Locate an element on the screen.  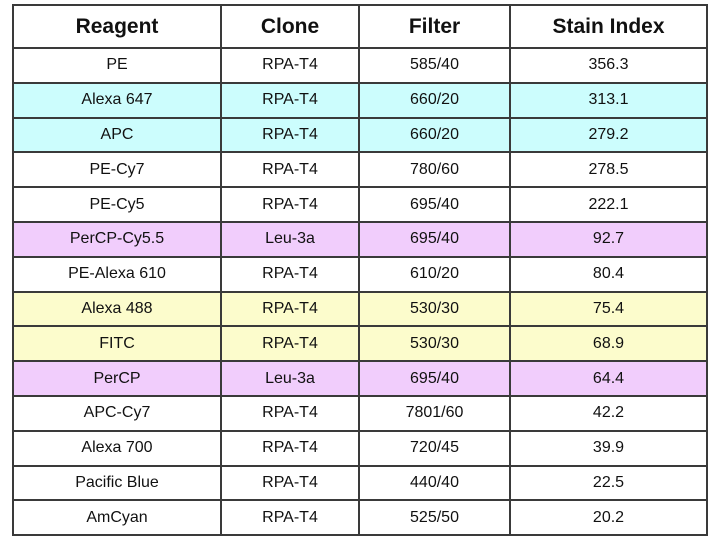
cell-reagent: APC-Cy7 is located at coordinates (117, 413).